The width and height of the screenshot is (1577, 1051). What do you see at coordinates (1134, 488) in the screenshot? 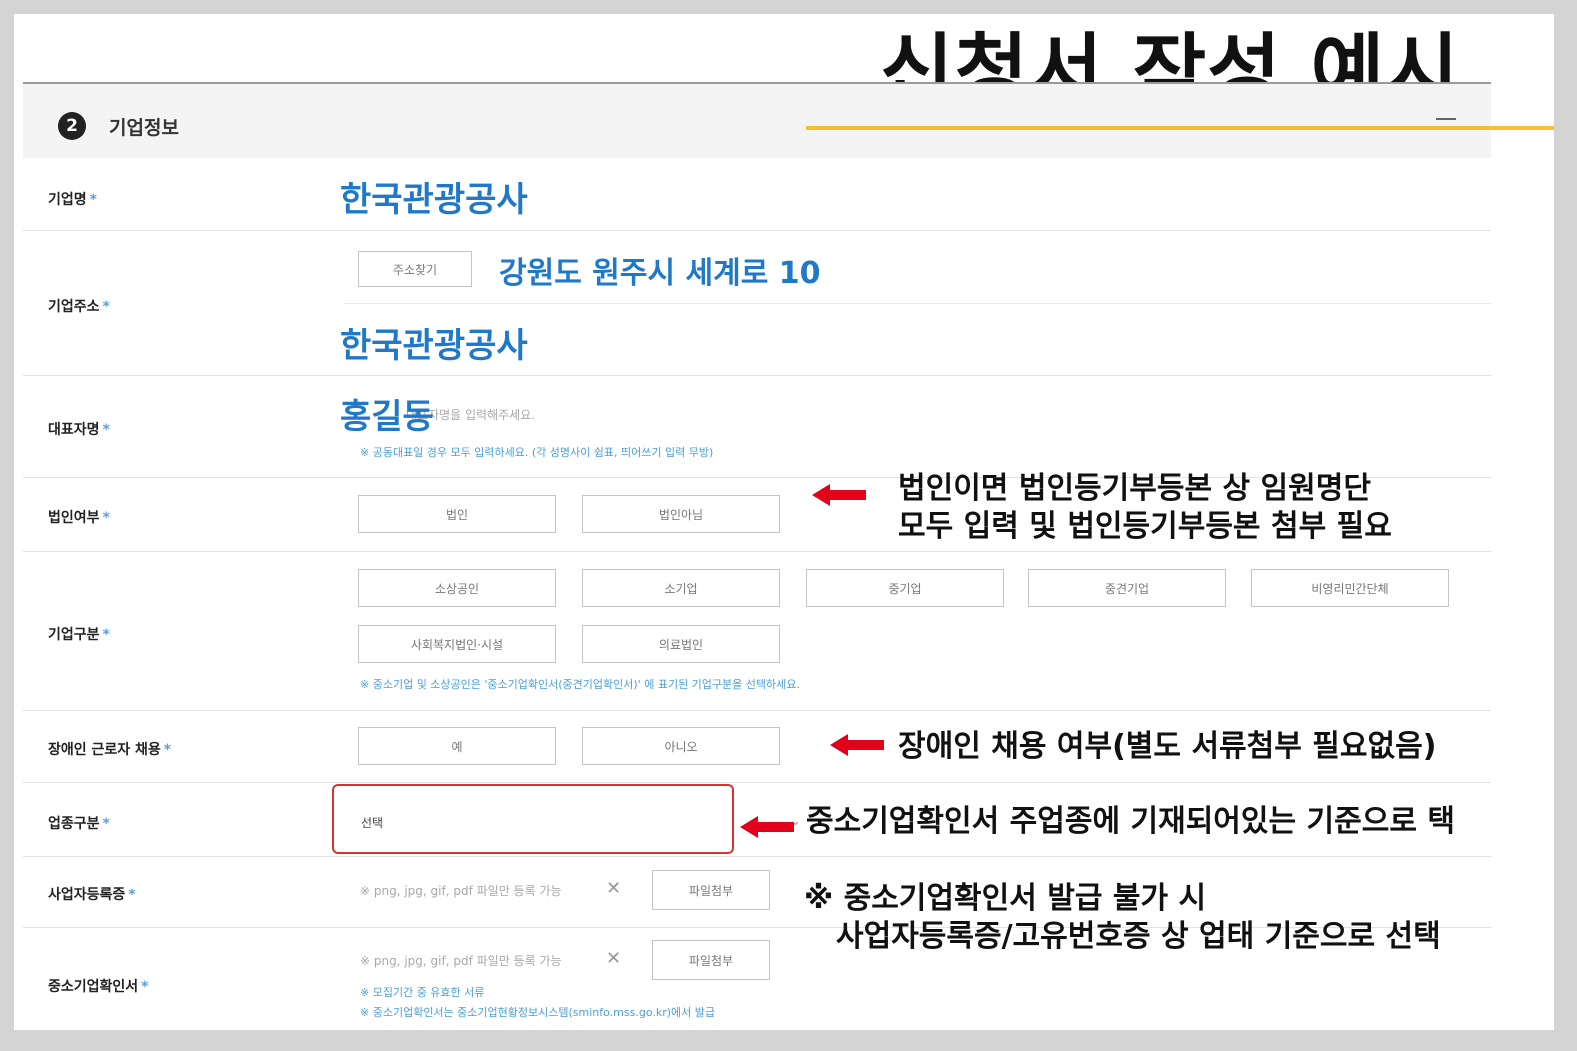
I see `annotation-corporation-line1: 법인이면 법인등기부등본 상 임원명단` at bounding box center [1134, 488].